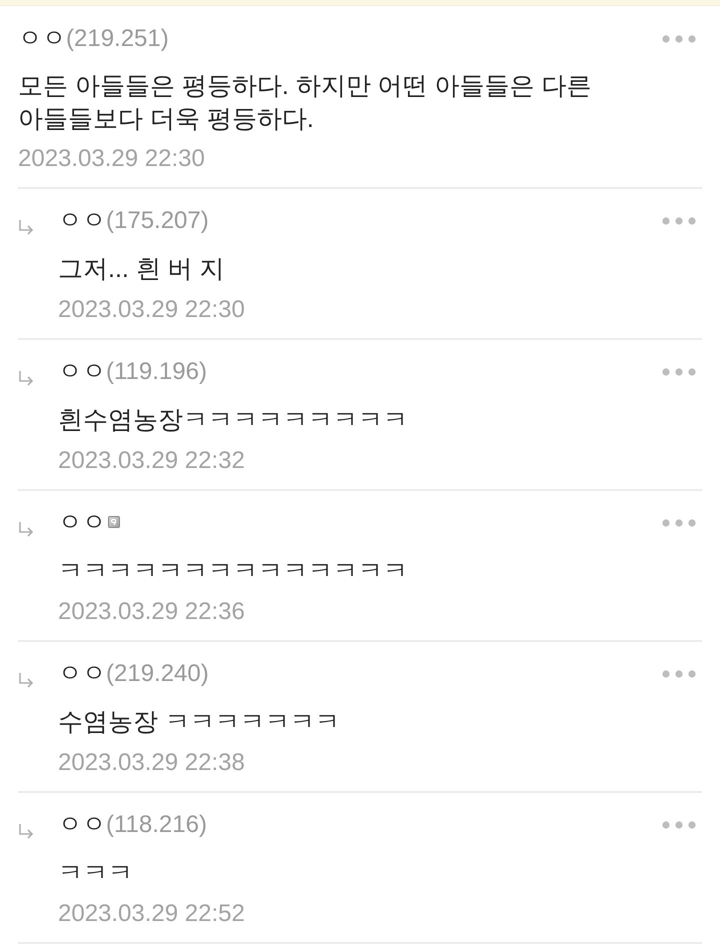 This screenshot has width=720, height=950. I want to click on ip-address: (219.240), so click(157, 673).